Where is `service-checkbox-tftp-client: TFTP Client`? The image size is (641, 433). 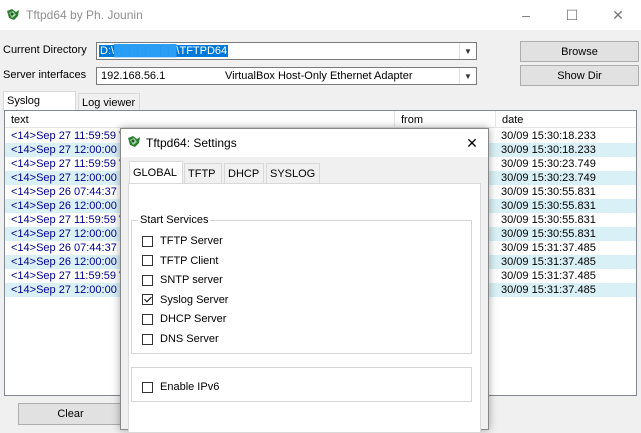 service-checkbox-tftp-client: TFTP Client is located at coordinates (180, 261).